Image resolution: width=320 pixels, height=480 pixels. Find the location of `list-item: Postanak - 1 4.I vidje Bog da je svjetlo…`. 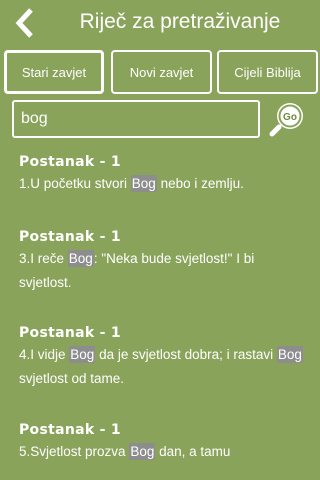

list-item: Postanak - 1 4.I vidje Bog da je svjetlo… is located at coordinates (164, 357).